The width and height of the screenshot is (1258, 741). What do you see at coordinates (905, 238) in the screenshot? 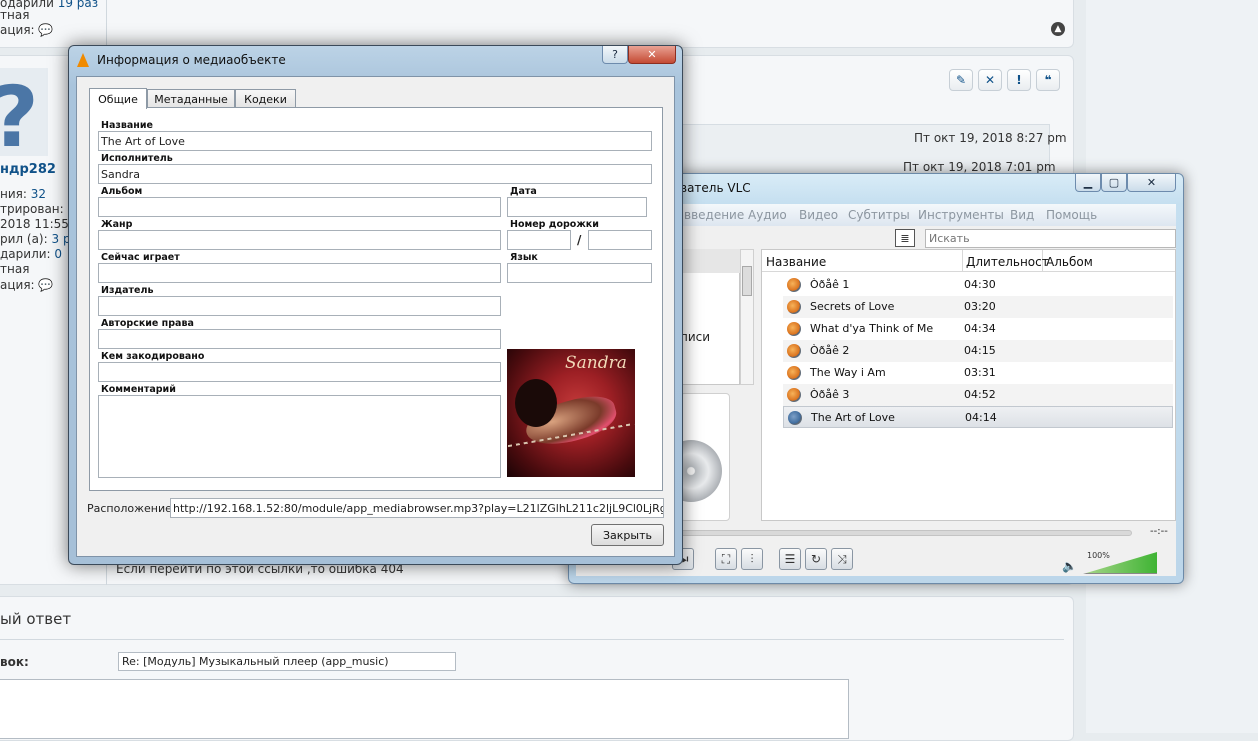
I see `playlist-view-toggle-icon: ≣` at bounding box center [905, 238].